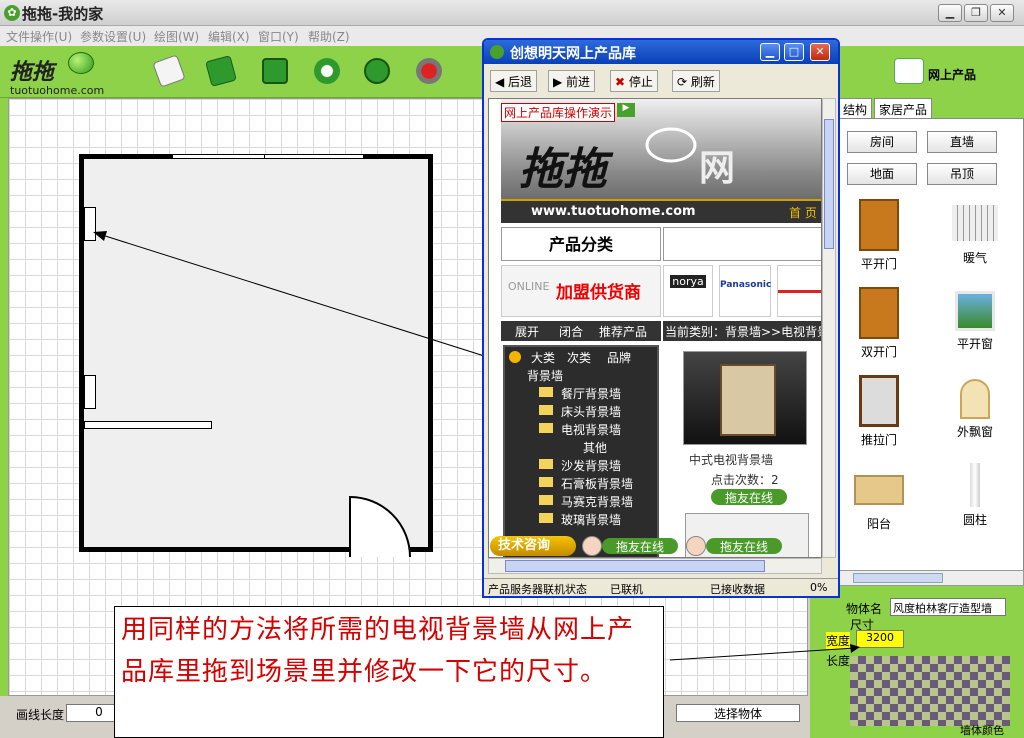 The width and height of the screenshot is (1024, 738). I want to click on item-label: 暖气, so click(974, 258).